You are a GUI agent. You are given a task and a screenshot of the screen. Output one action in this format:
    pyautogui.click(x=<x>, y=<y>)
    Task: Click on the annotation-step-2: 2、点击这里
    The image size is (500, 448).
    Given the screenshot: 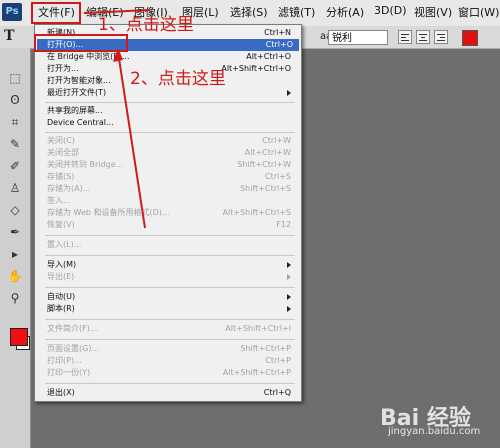 What is the action you would take?
    pyautogui.click(x=178, y=79)
    